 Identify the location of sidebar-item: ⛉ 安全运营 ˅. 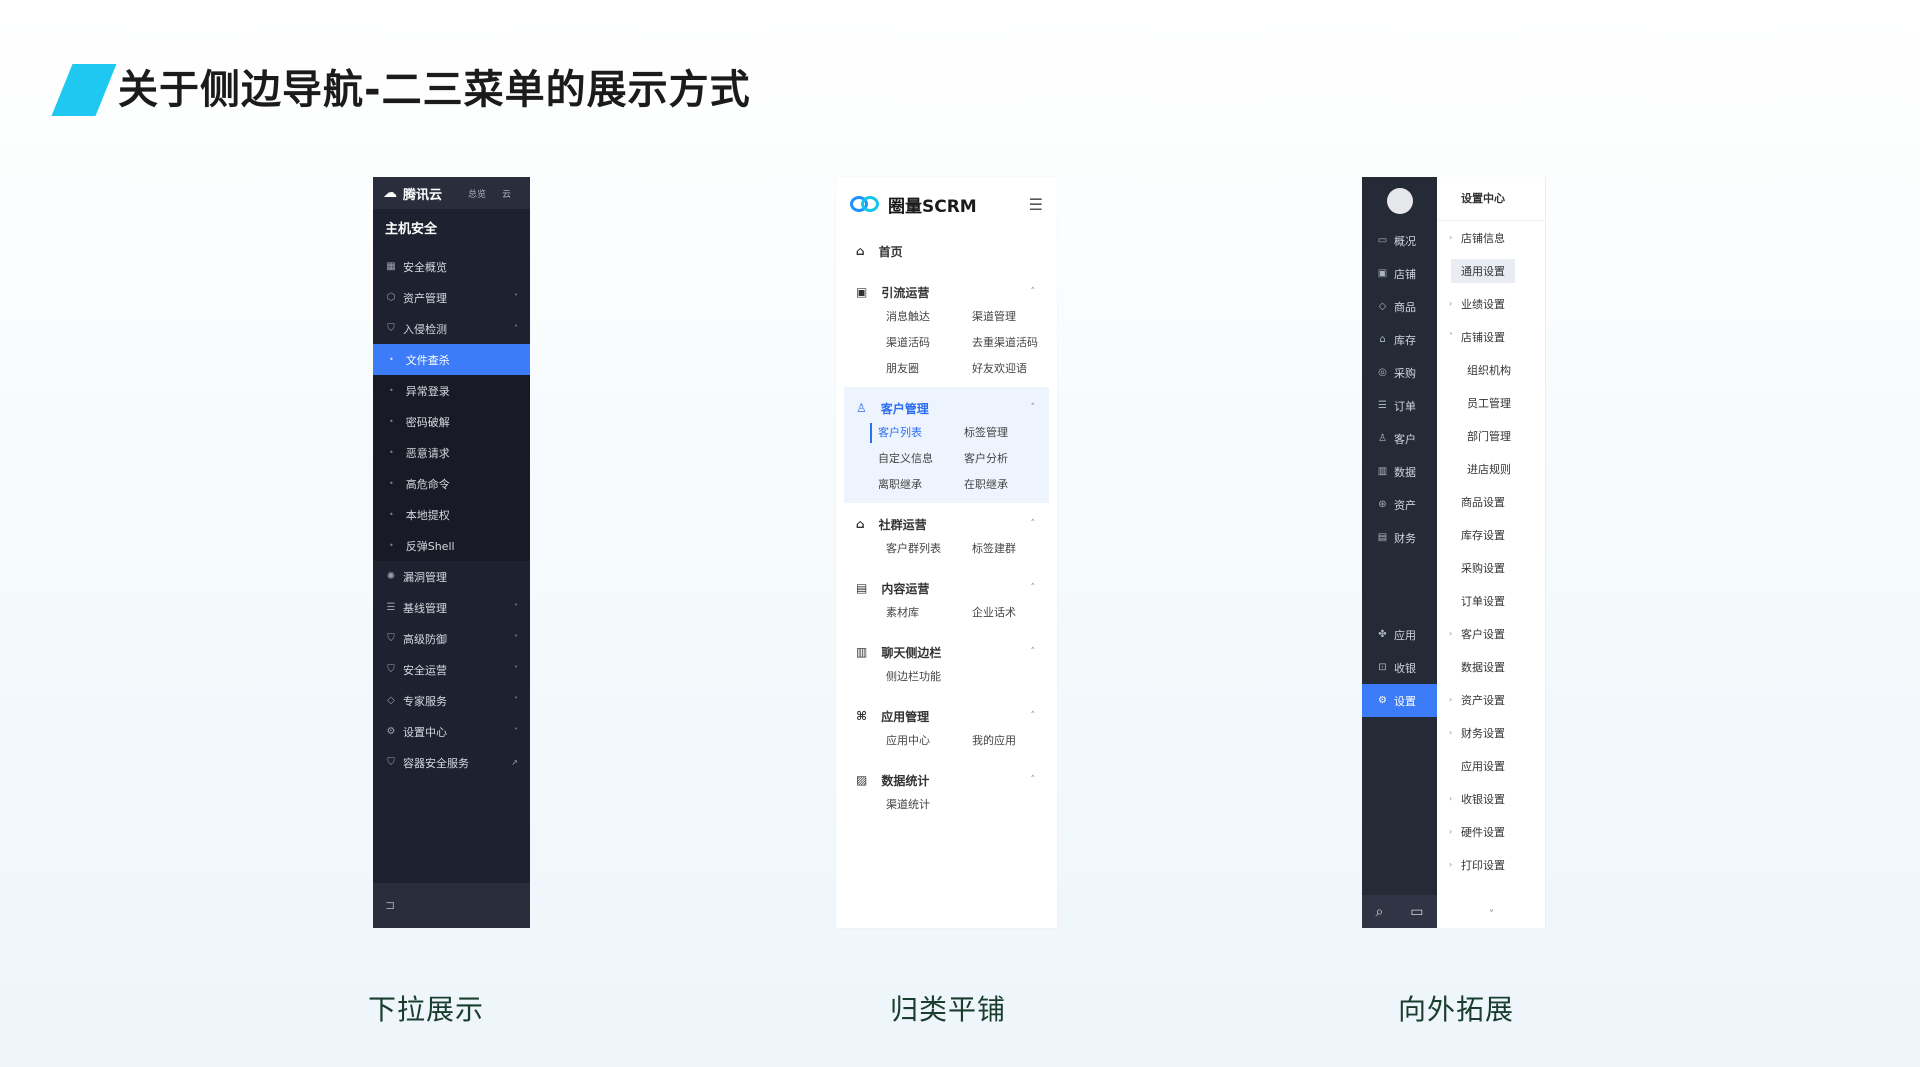
(451, 669).